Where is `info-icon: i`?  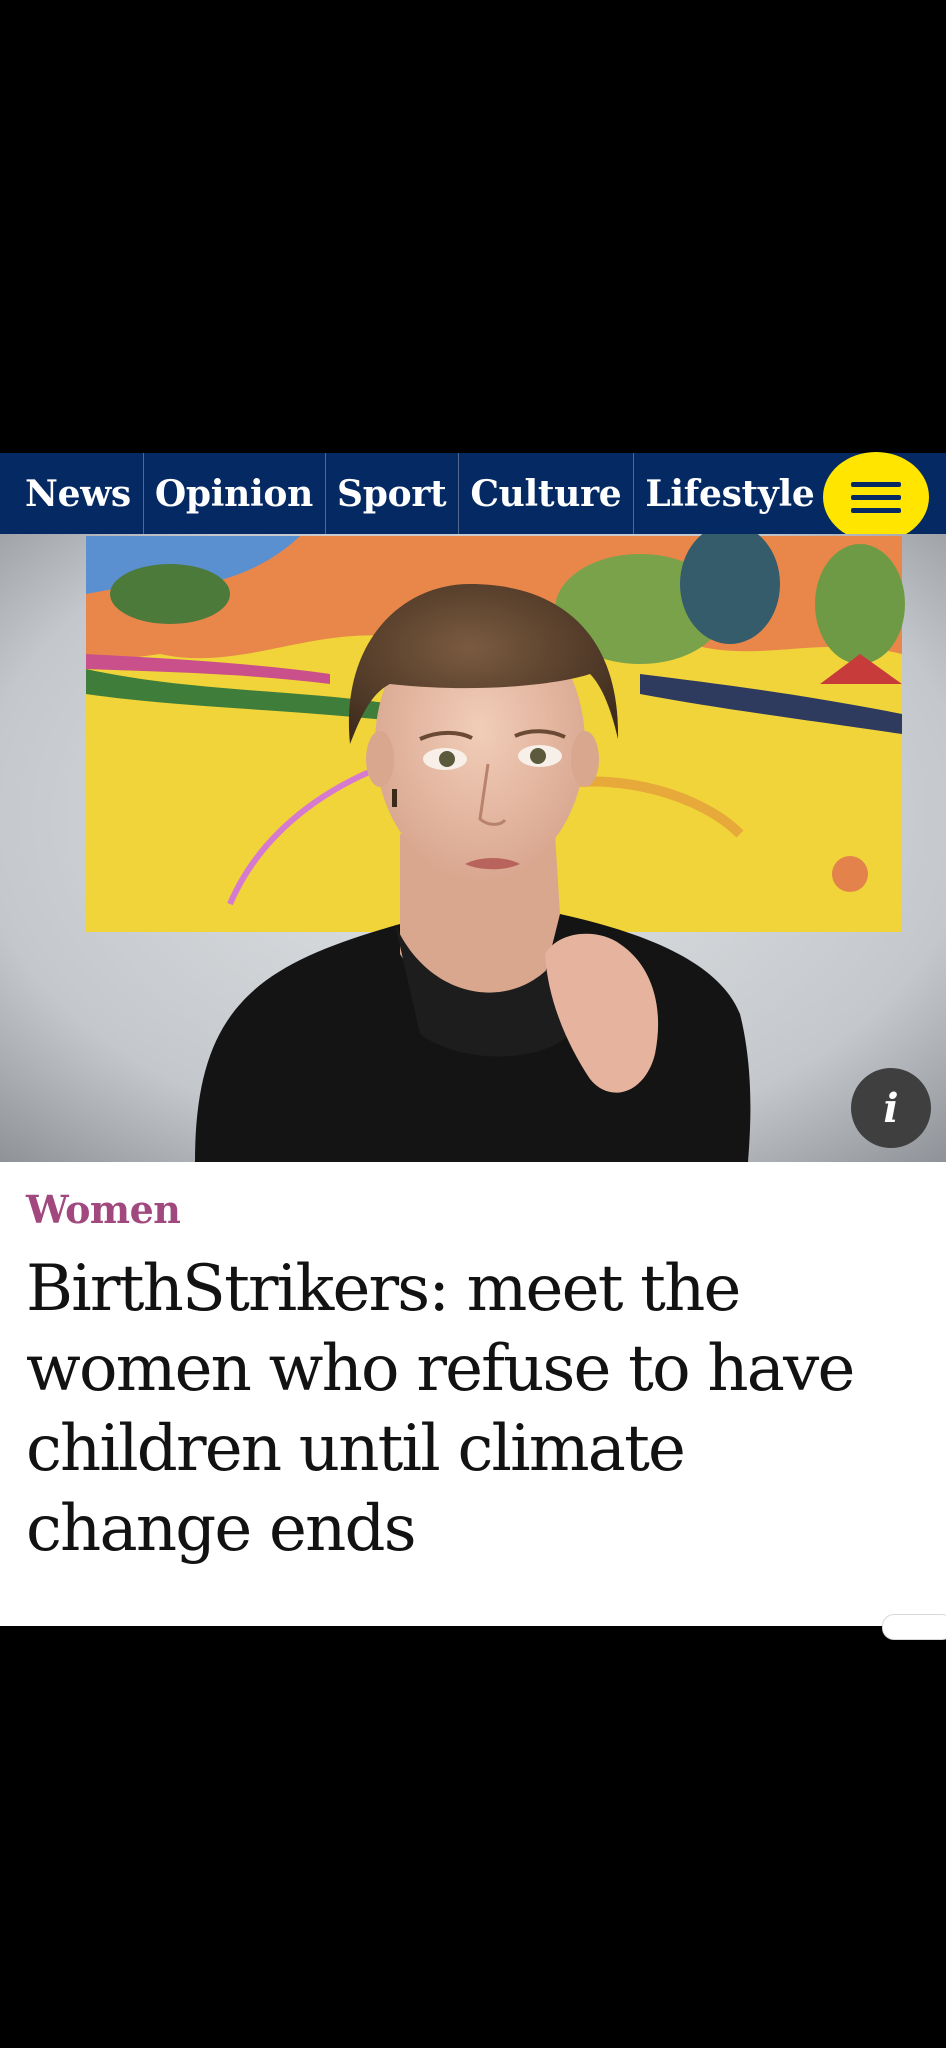
info-icon: i is located at coordinates (891, 1108).